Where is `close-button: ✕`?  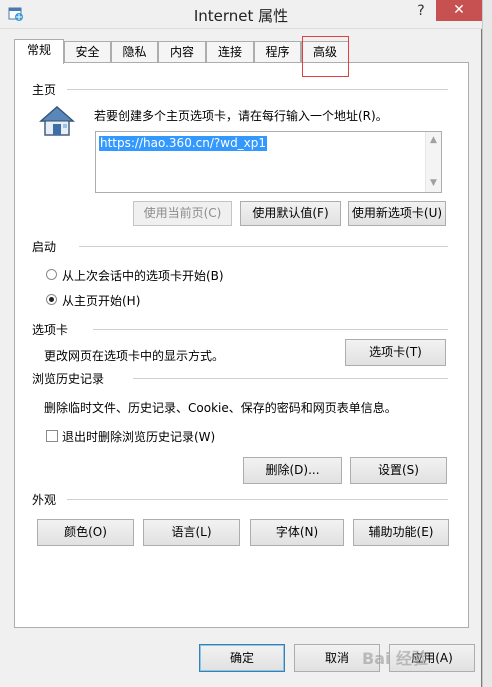
close-button: ✕ is located at coordinates (459, 10).